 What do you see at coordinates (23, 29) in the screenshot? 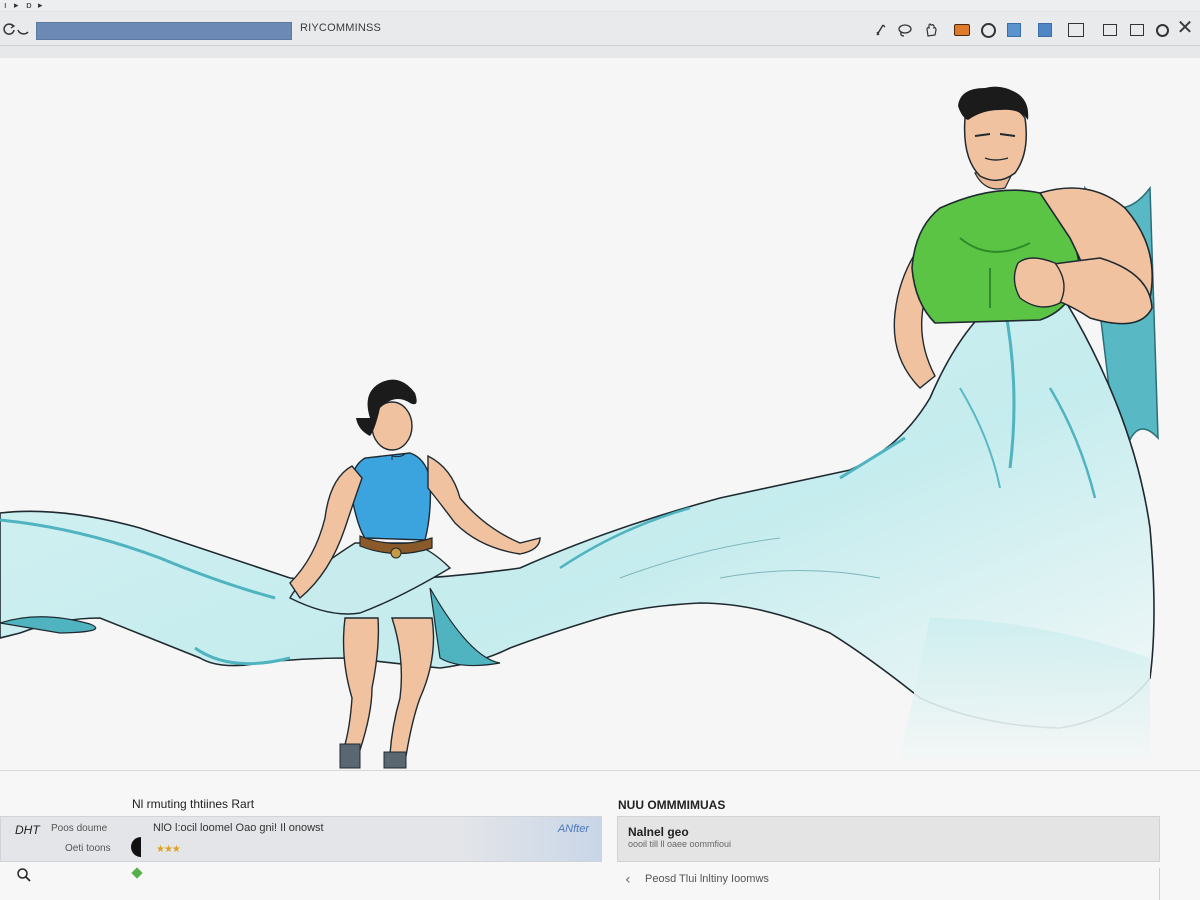
I see `undo-icon` at bounding box center [23, 29].